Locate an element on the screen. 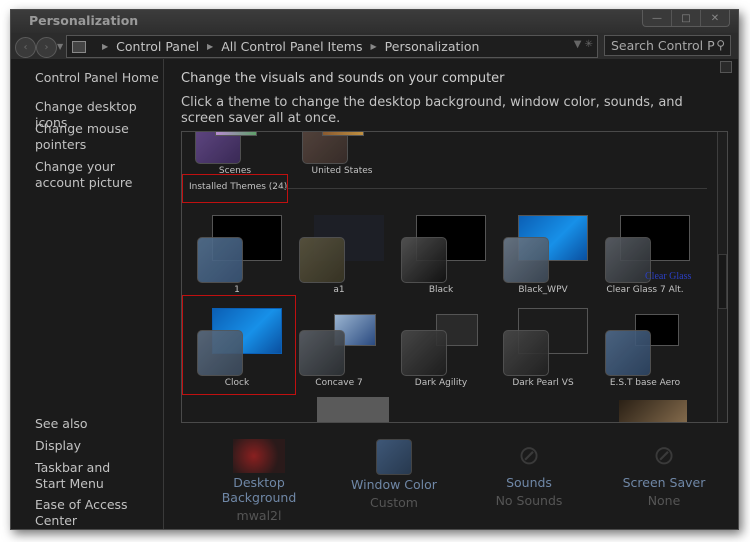 The height and width of the screenshot is (542, 750). theme-label: E.S.T base Aero is located at coordinates (645, 383).